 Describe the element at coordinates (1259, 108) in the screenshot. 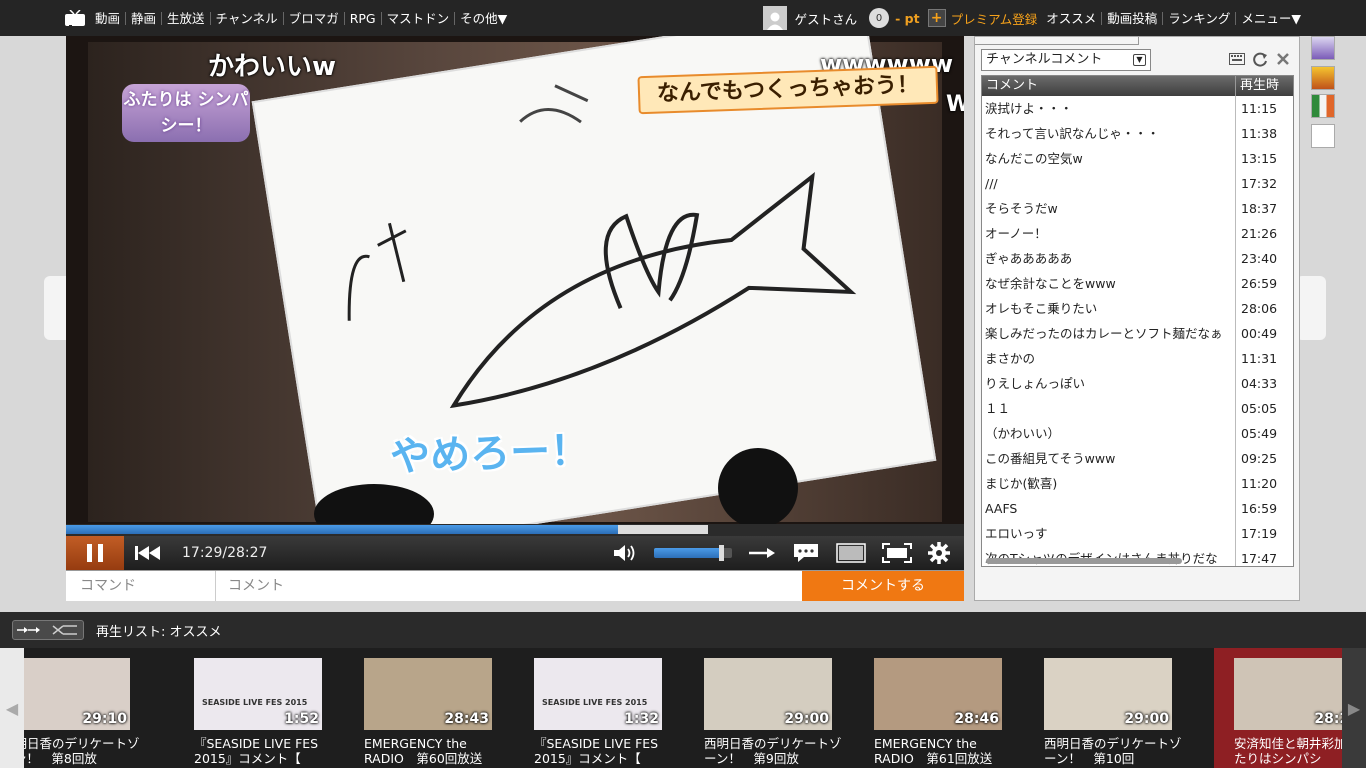

I see `comment-time: 11:15` at that location.